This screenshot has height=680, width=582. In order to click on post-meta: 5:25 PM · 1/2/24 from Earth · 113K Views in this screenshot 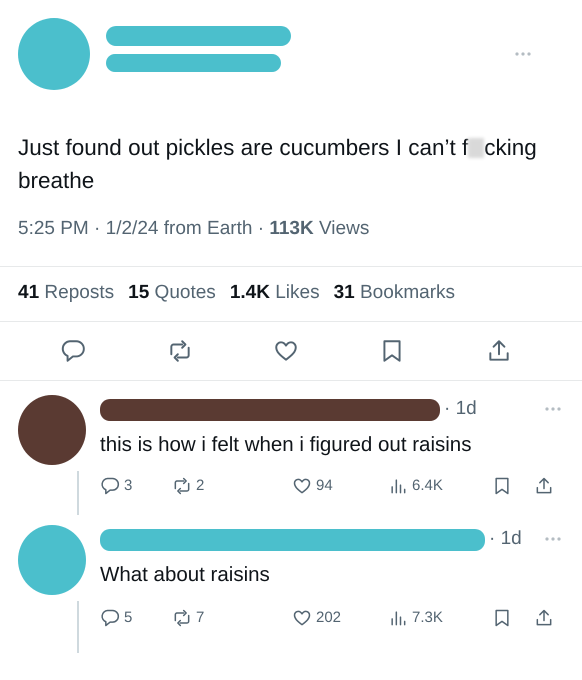, I will do `click(193, 229)`.